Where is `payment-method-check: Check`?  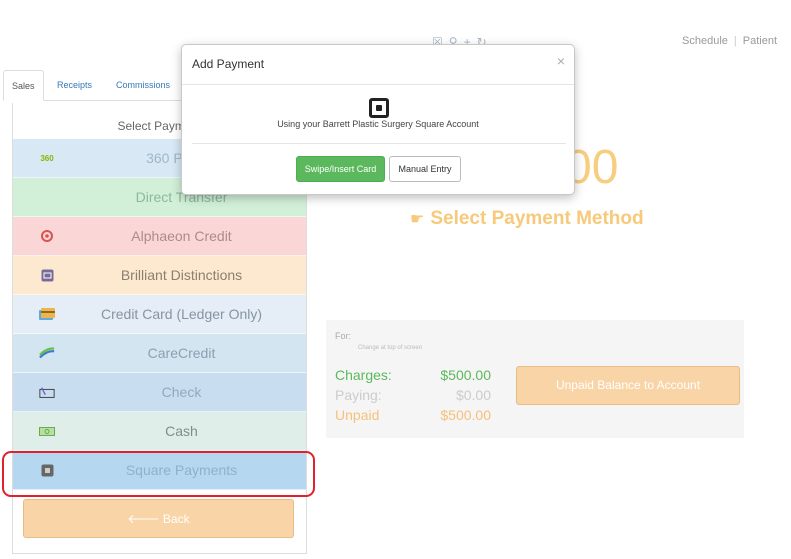
payment-method-check: Check is located at coordinates (159, 392).